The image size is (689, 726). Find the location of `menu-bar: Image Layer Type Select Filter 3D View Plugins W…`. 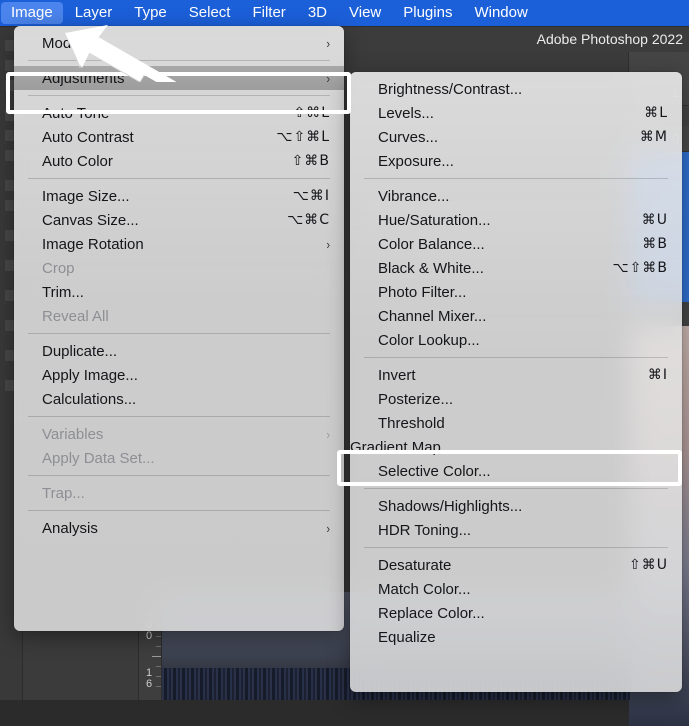

menu-bar: Image Layer Type Select Filter 3D View Plugins W… is located at coordinates (344, 13).